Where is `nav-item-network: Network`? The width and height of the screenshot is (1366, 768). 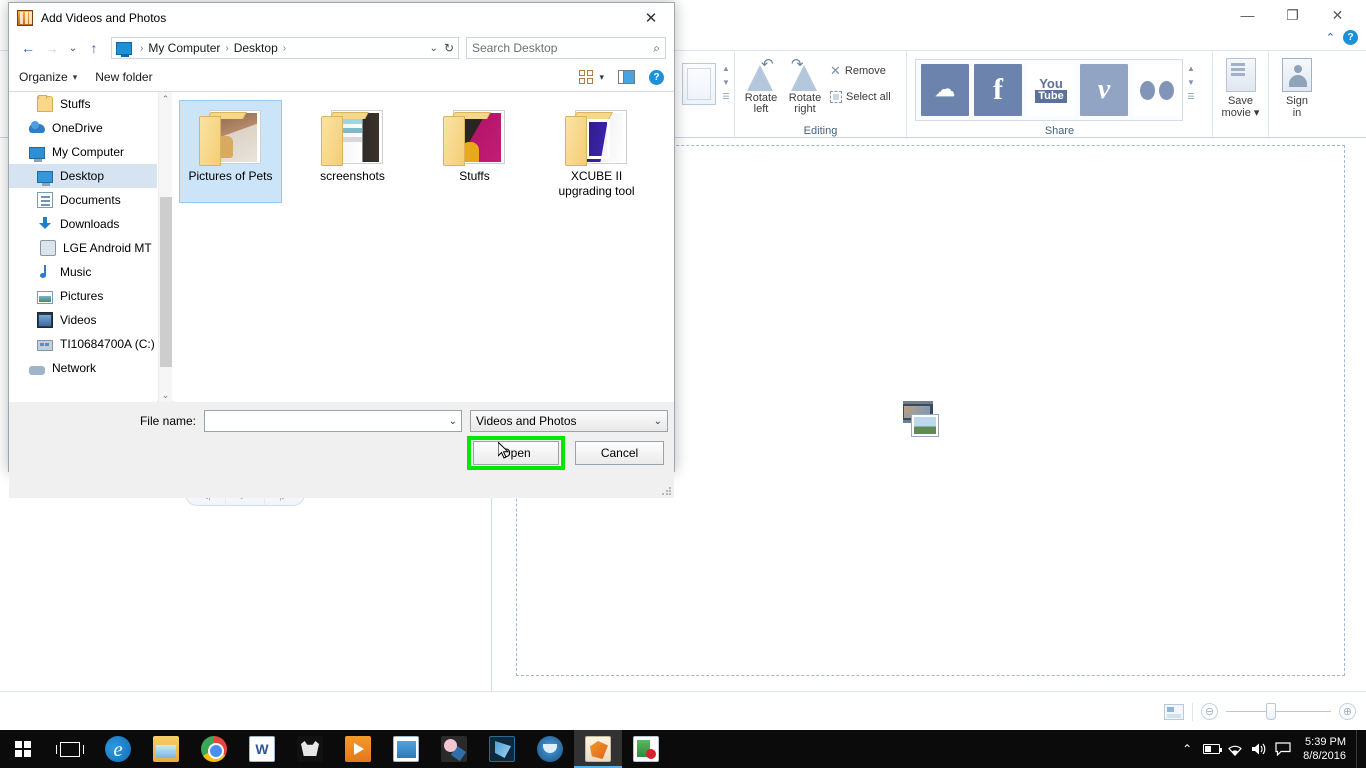
nav-item-network: Network is located at coordinates (83, 368).